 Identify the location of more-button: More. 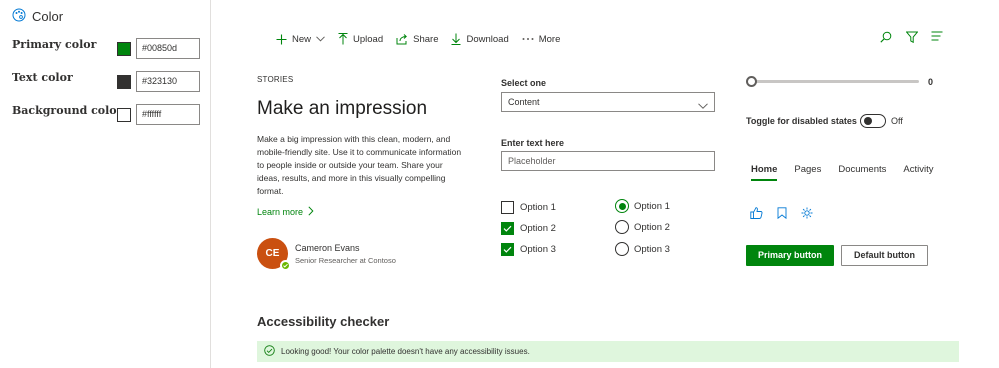
(541, 39).